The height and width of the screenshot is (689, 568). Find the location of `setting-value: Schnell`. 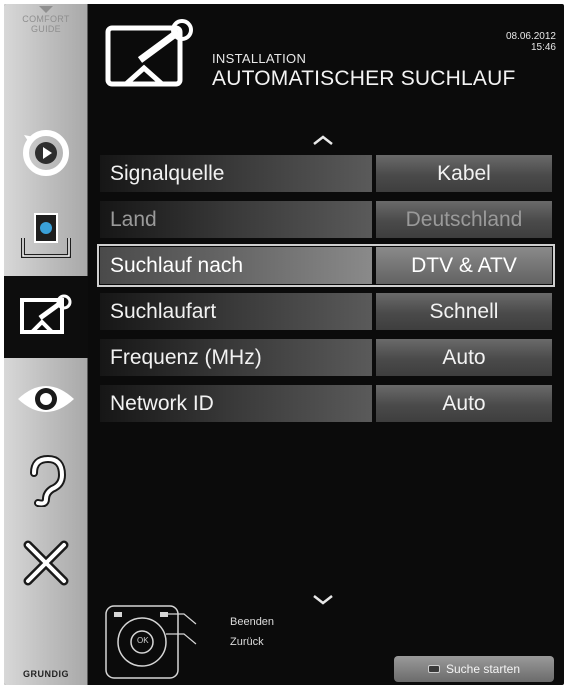

setting-value: Schnell is located at coordinates (464, 311).